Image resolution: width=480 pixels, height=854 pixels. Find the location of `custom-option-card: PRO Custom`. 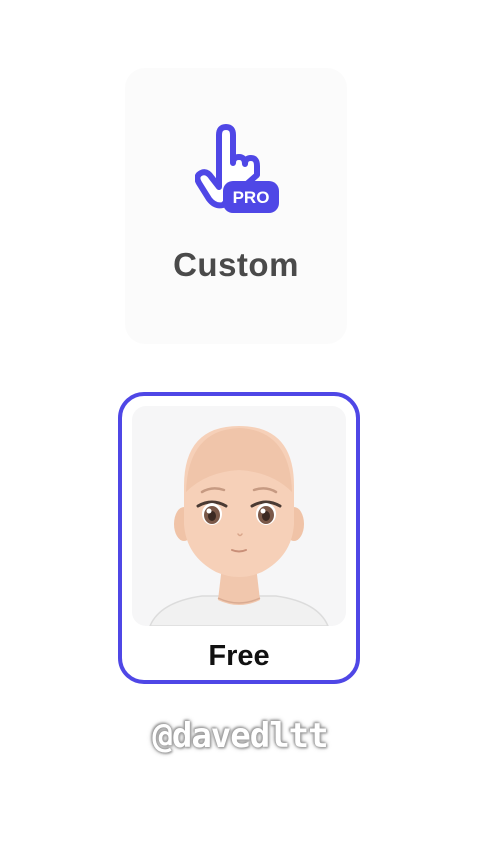

custom-option-card: PRO Custom is located at coordinates (236, 206).